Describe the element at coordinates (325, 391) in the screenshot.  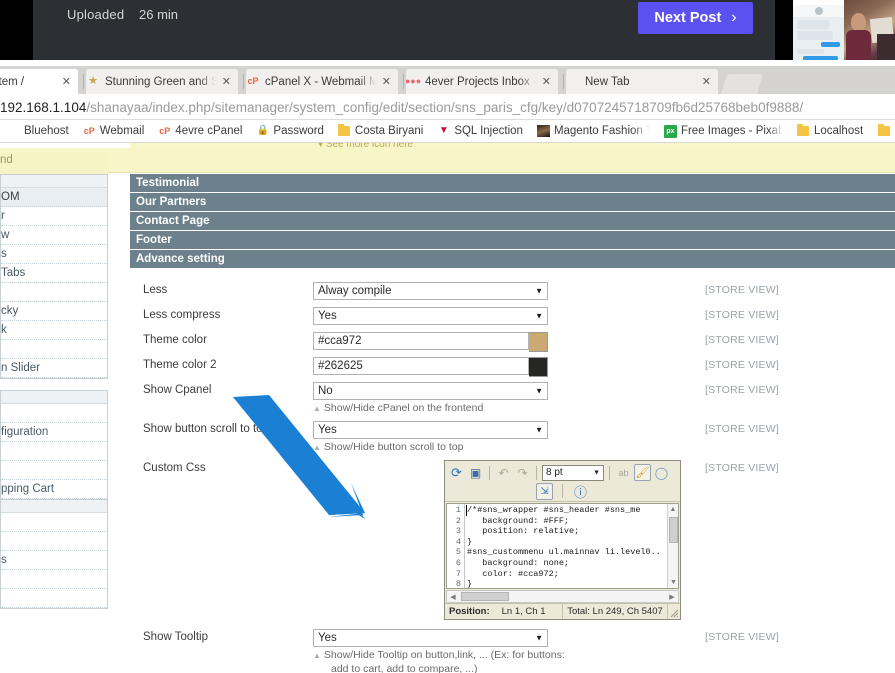
I see `select-show-cpanel-value: No` at that location.